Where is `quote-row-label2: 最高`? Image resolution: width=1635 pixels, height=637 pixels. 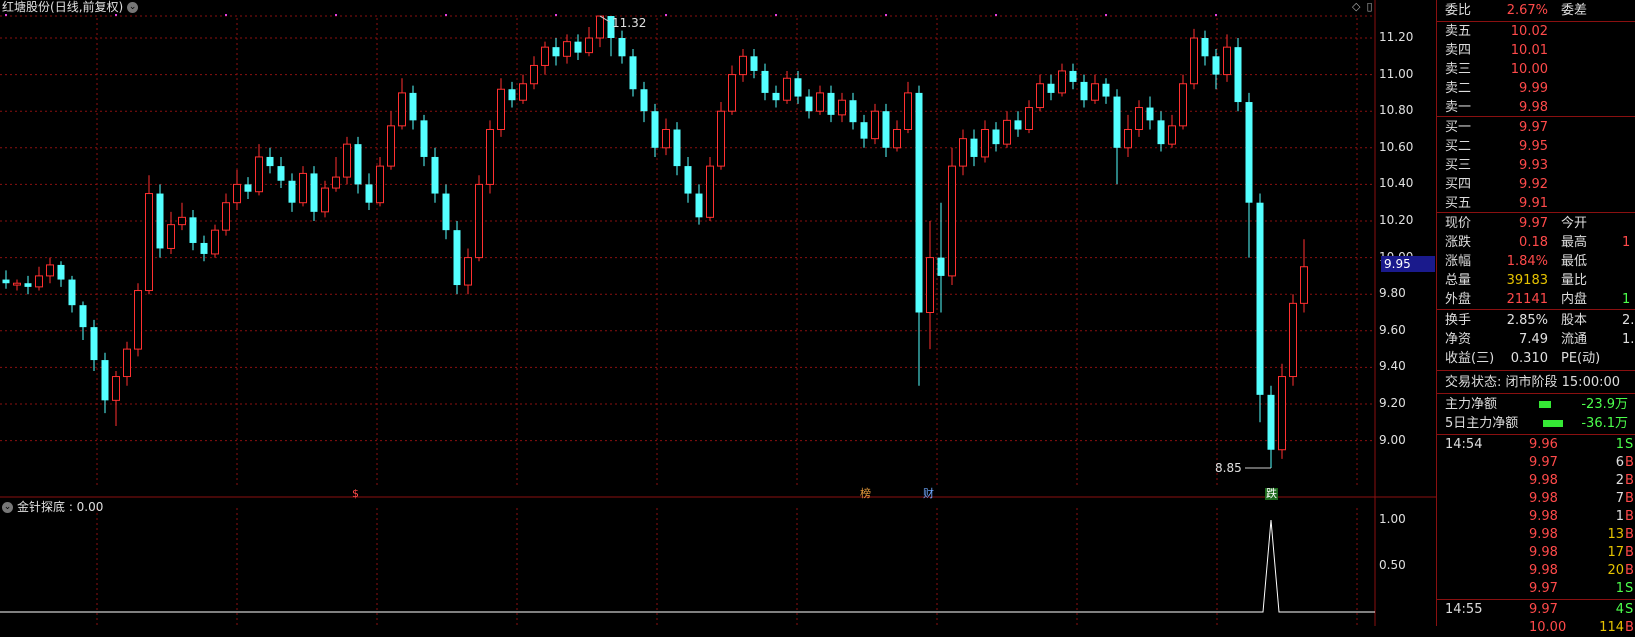 quote-row-label2: 最高 is located at coordinates (1574, 242).